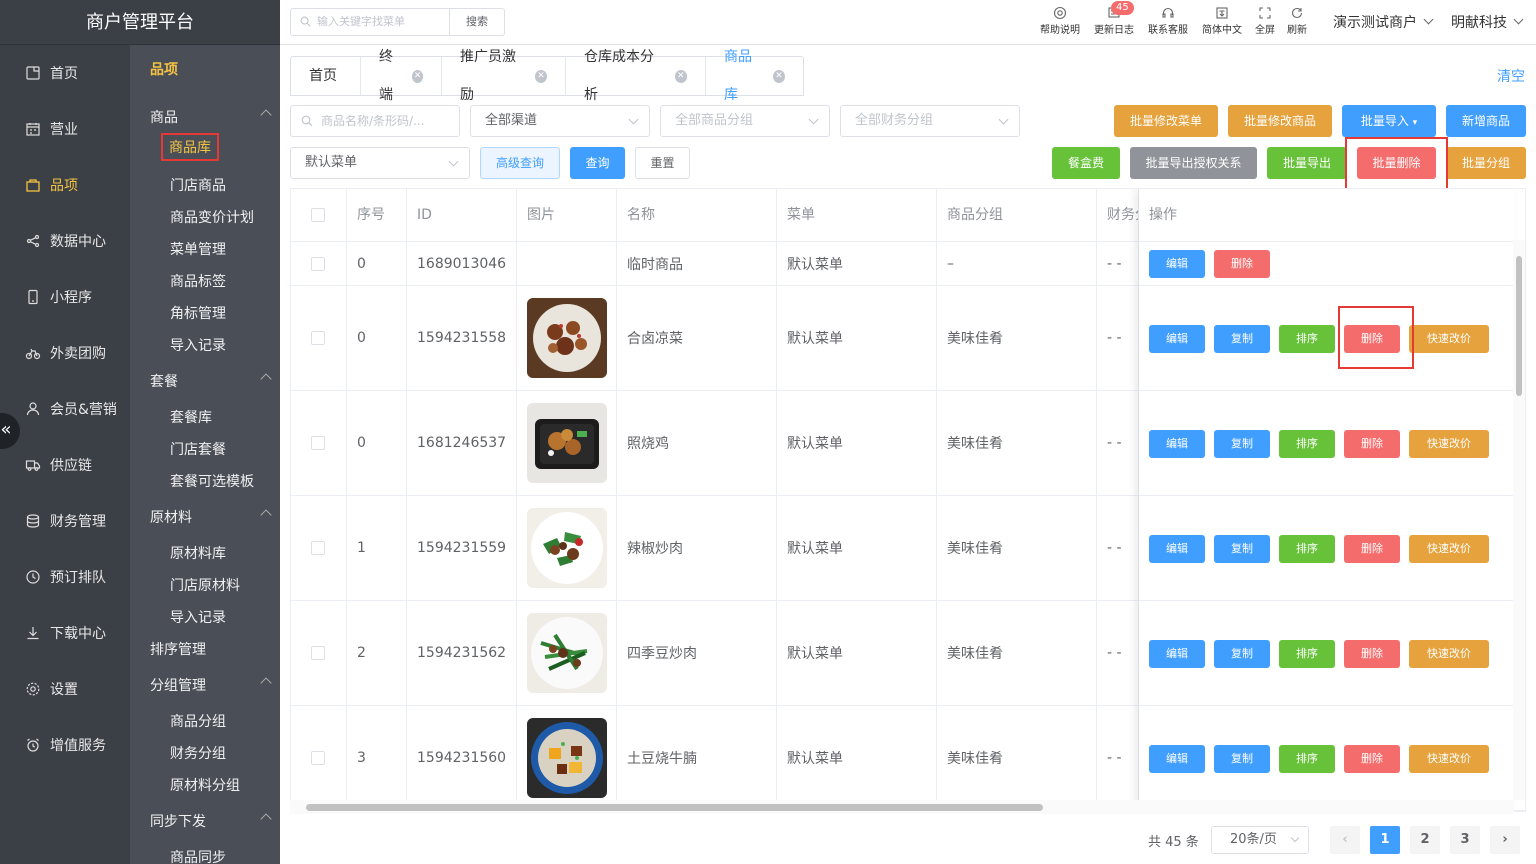 This screenshot has height=864, width=1536. Describe the element at coordinates (1297, 21) in the screenshot. I see `refresh-button: 刷新` at that location.